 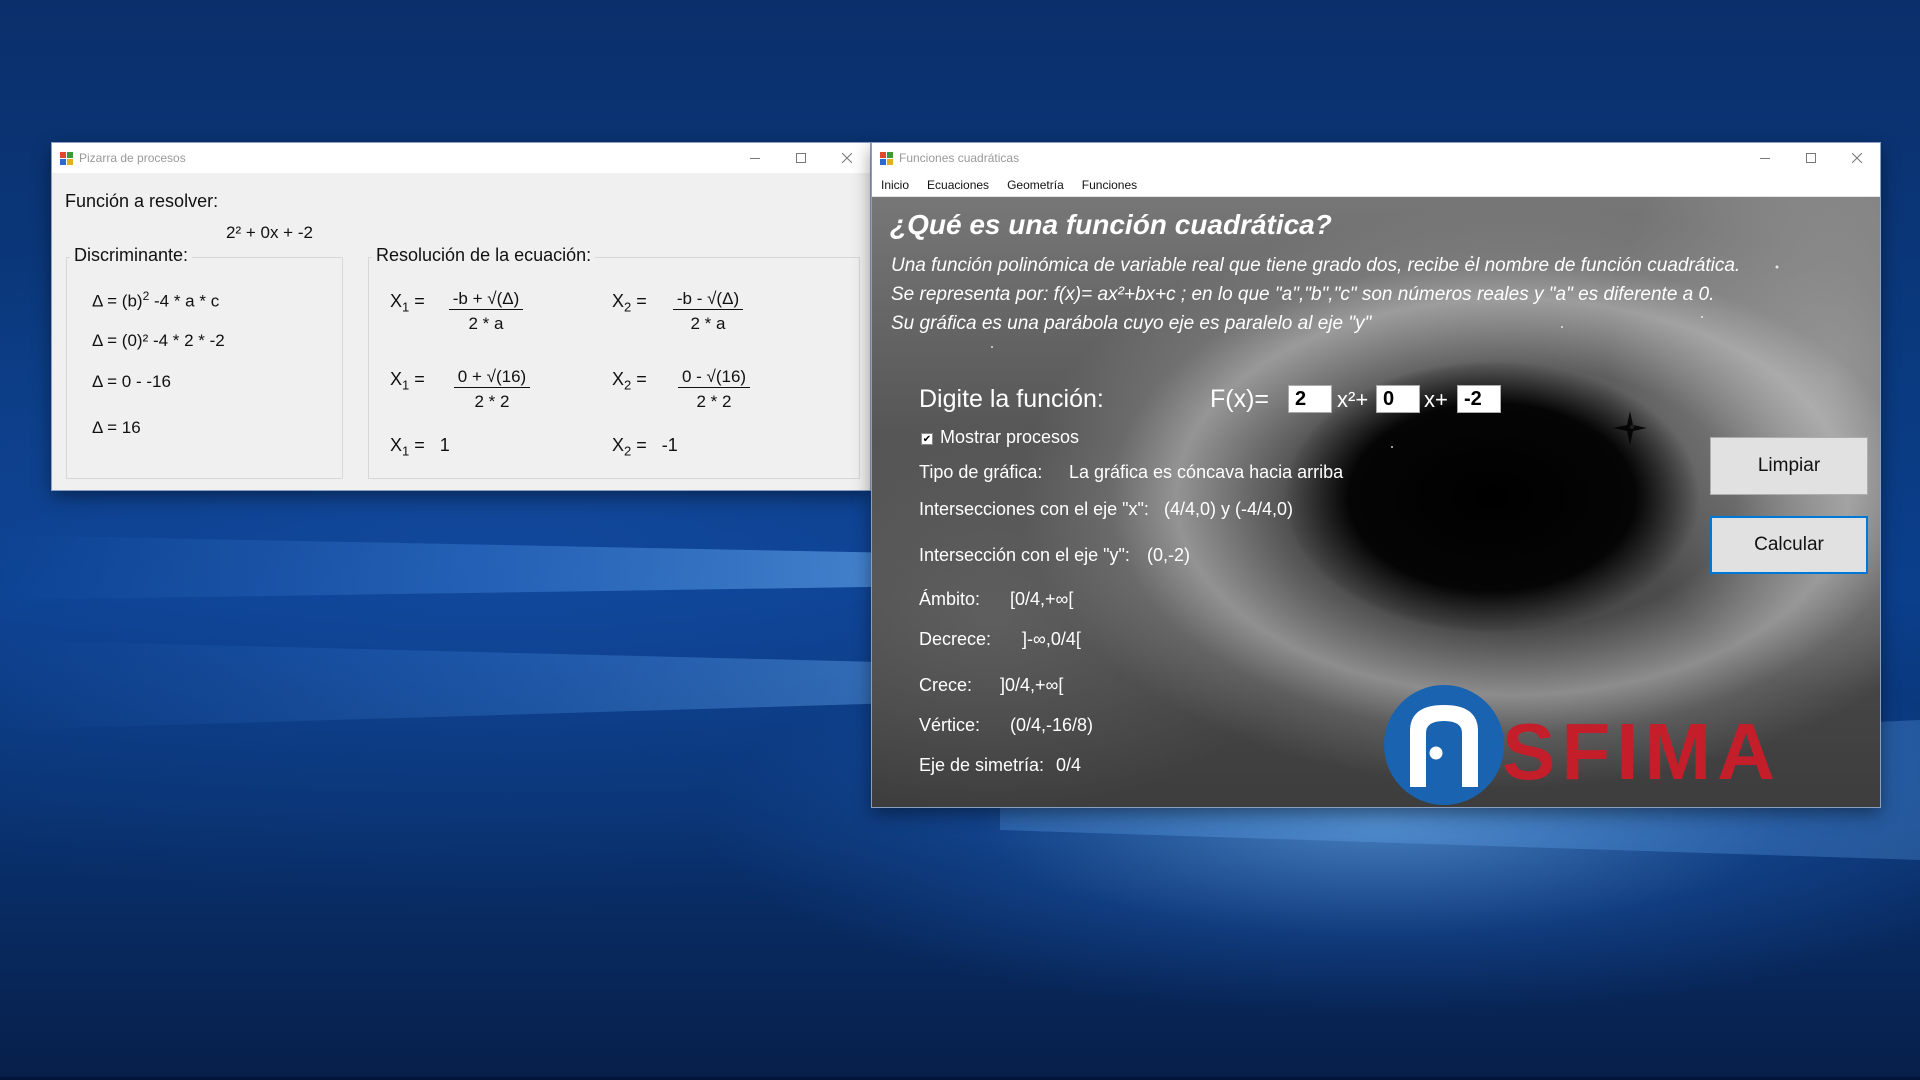 I want to click on x2-label: X2 =, so click(x=629, y=303).